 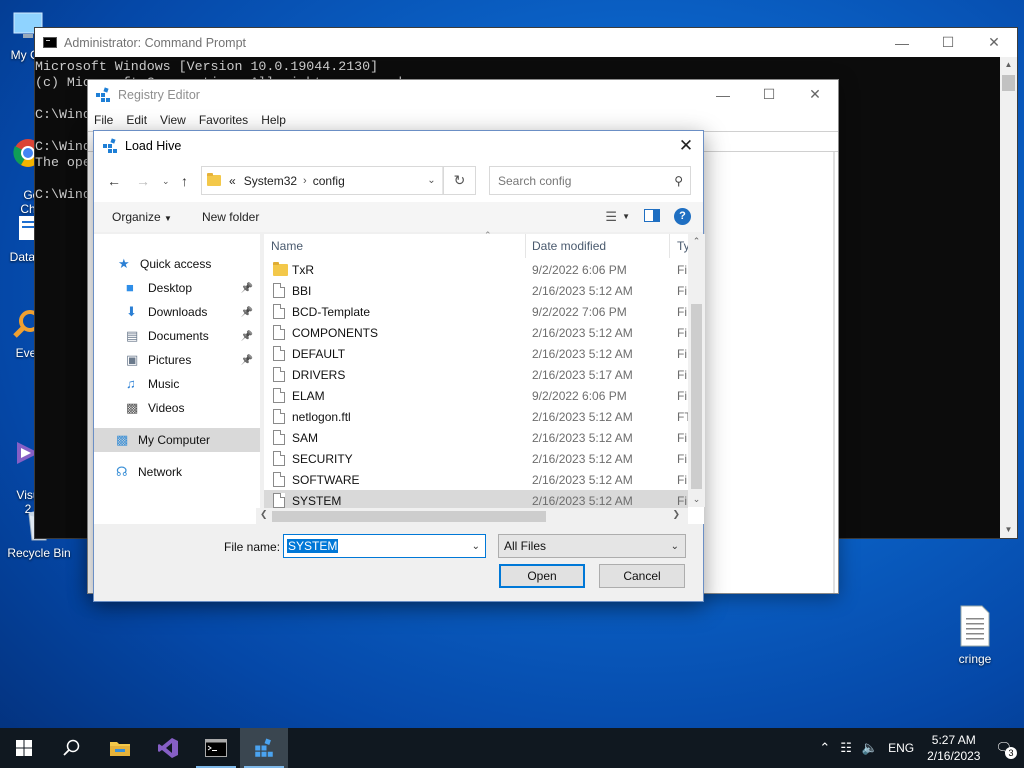 I want to click on taskbar-visual-studio, so click(x=168, y=748).